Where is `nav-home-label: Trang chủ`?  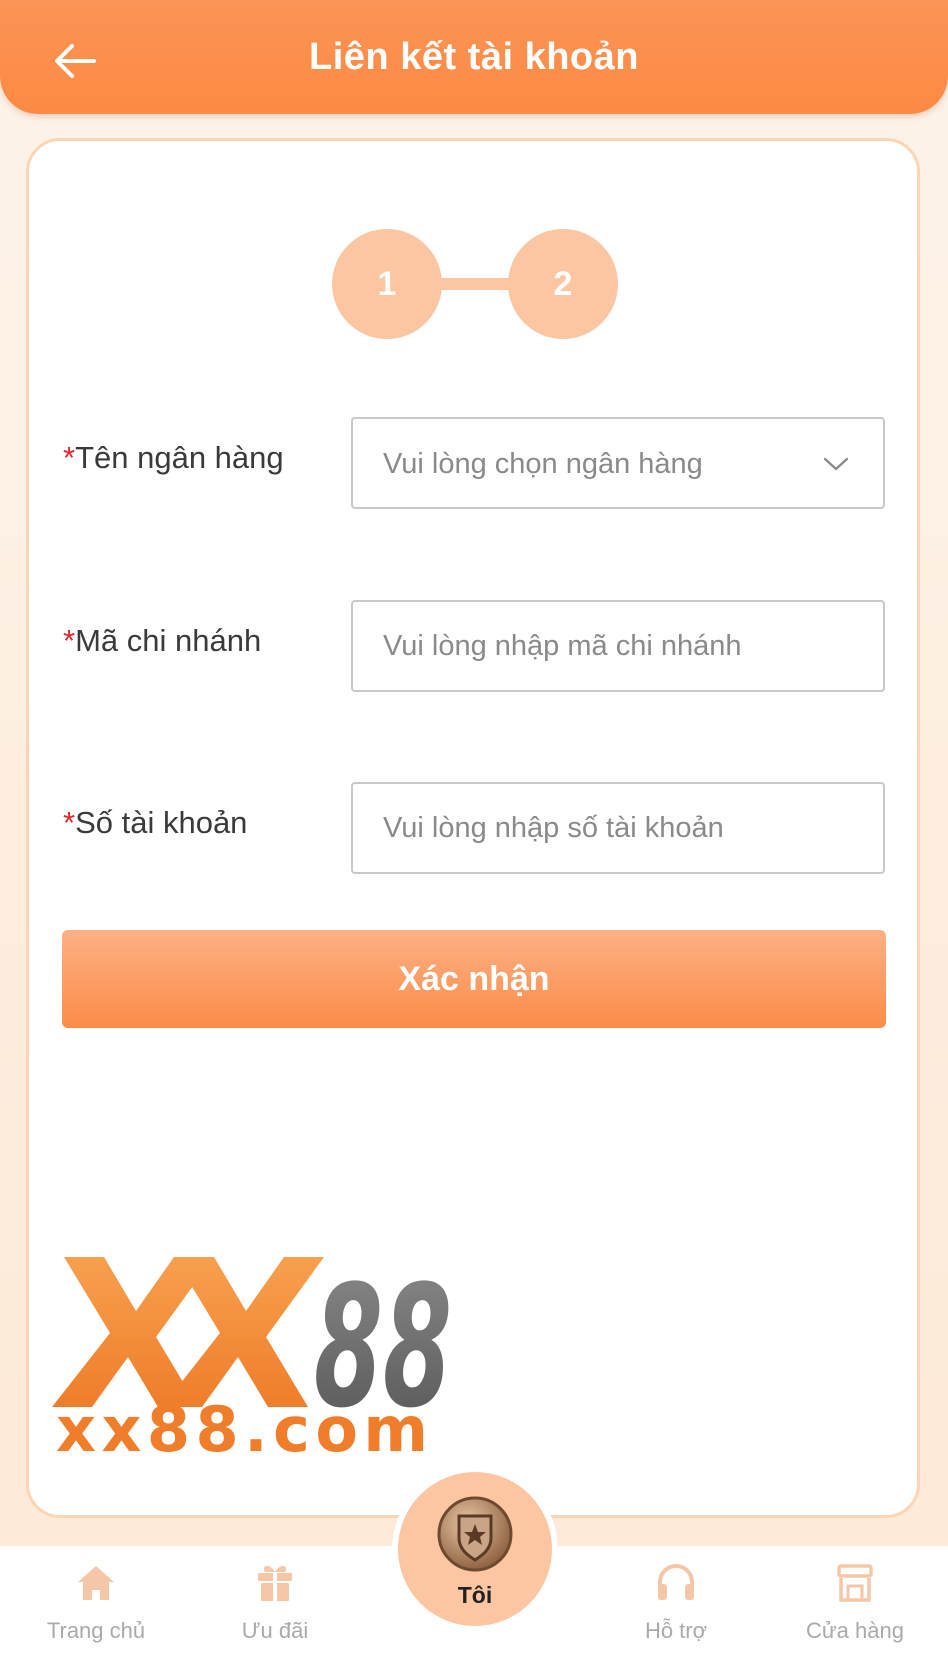 nav-home-label: Trang chủ is located at coordinates (96, 1630).